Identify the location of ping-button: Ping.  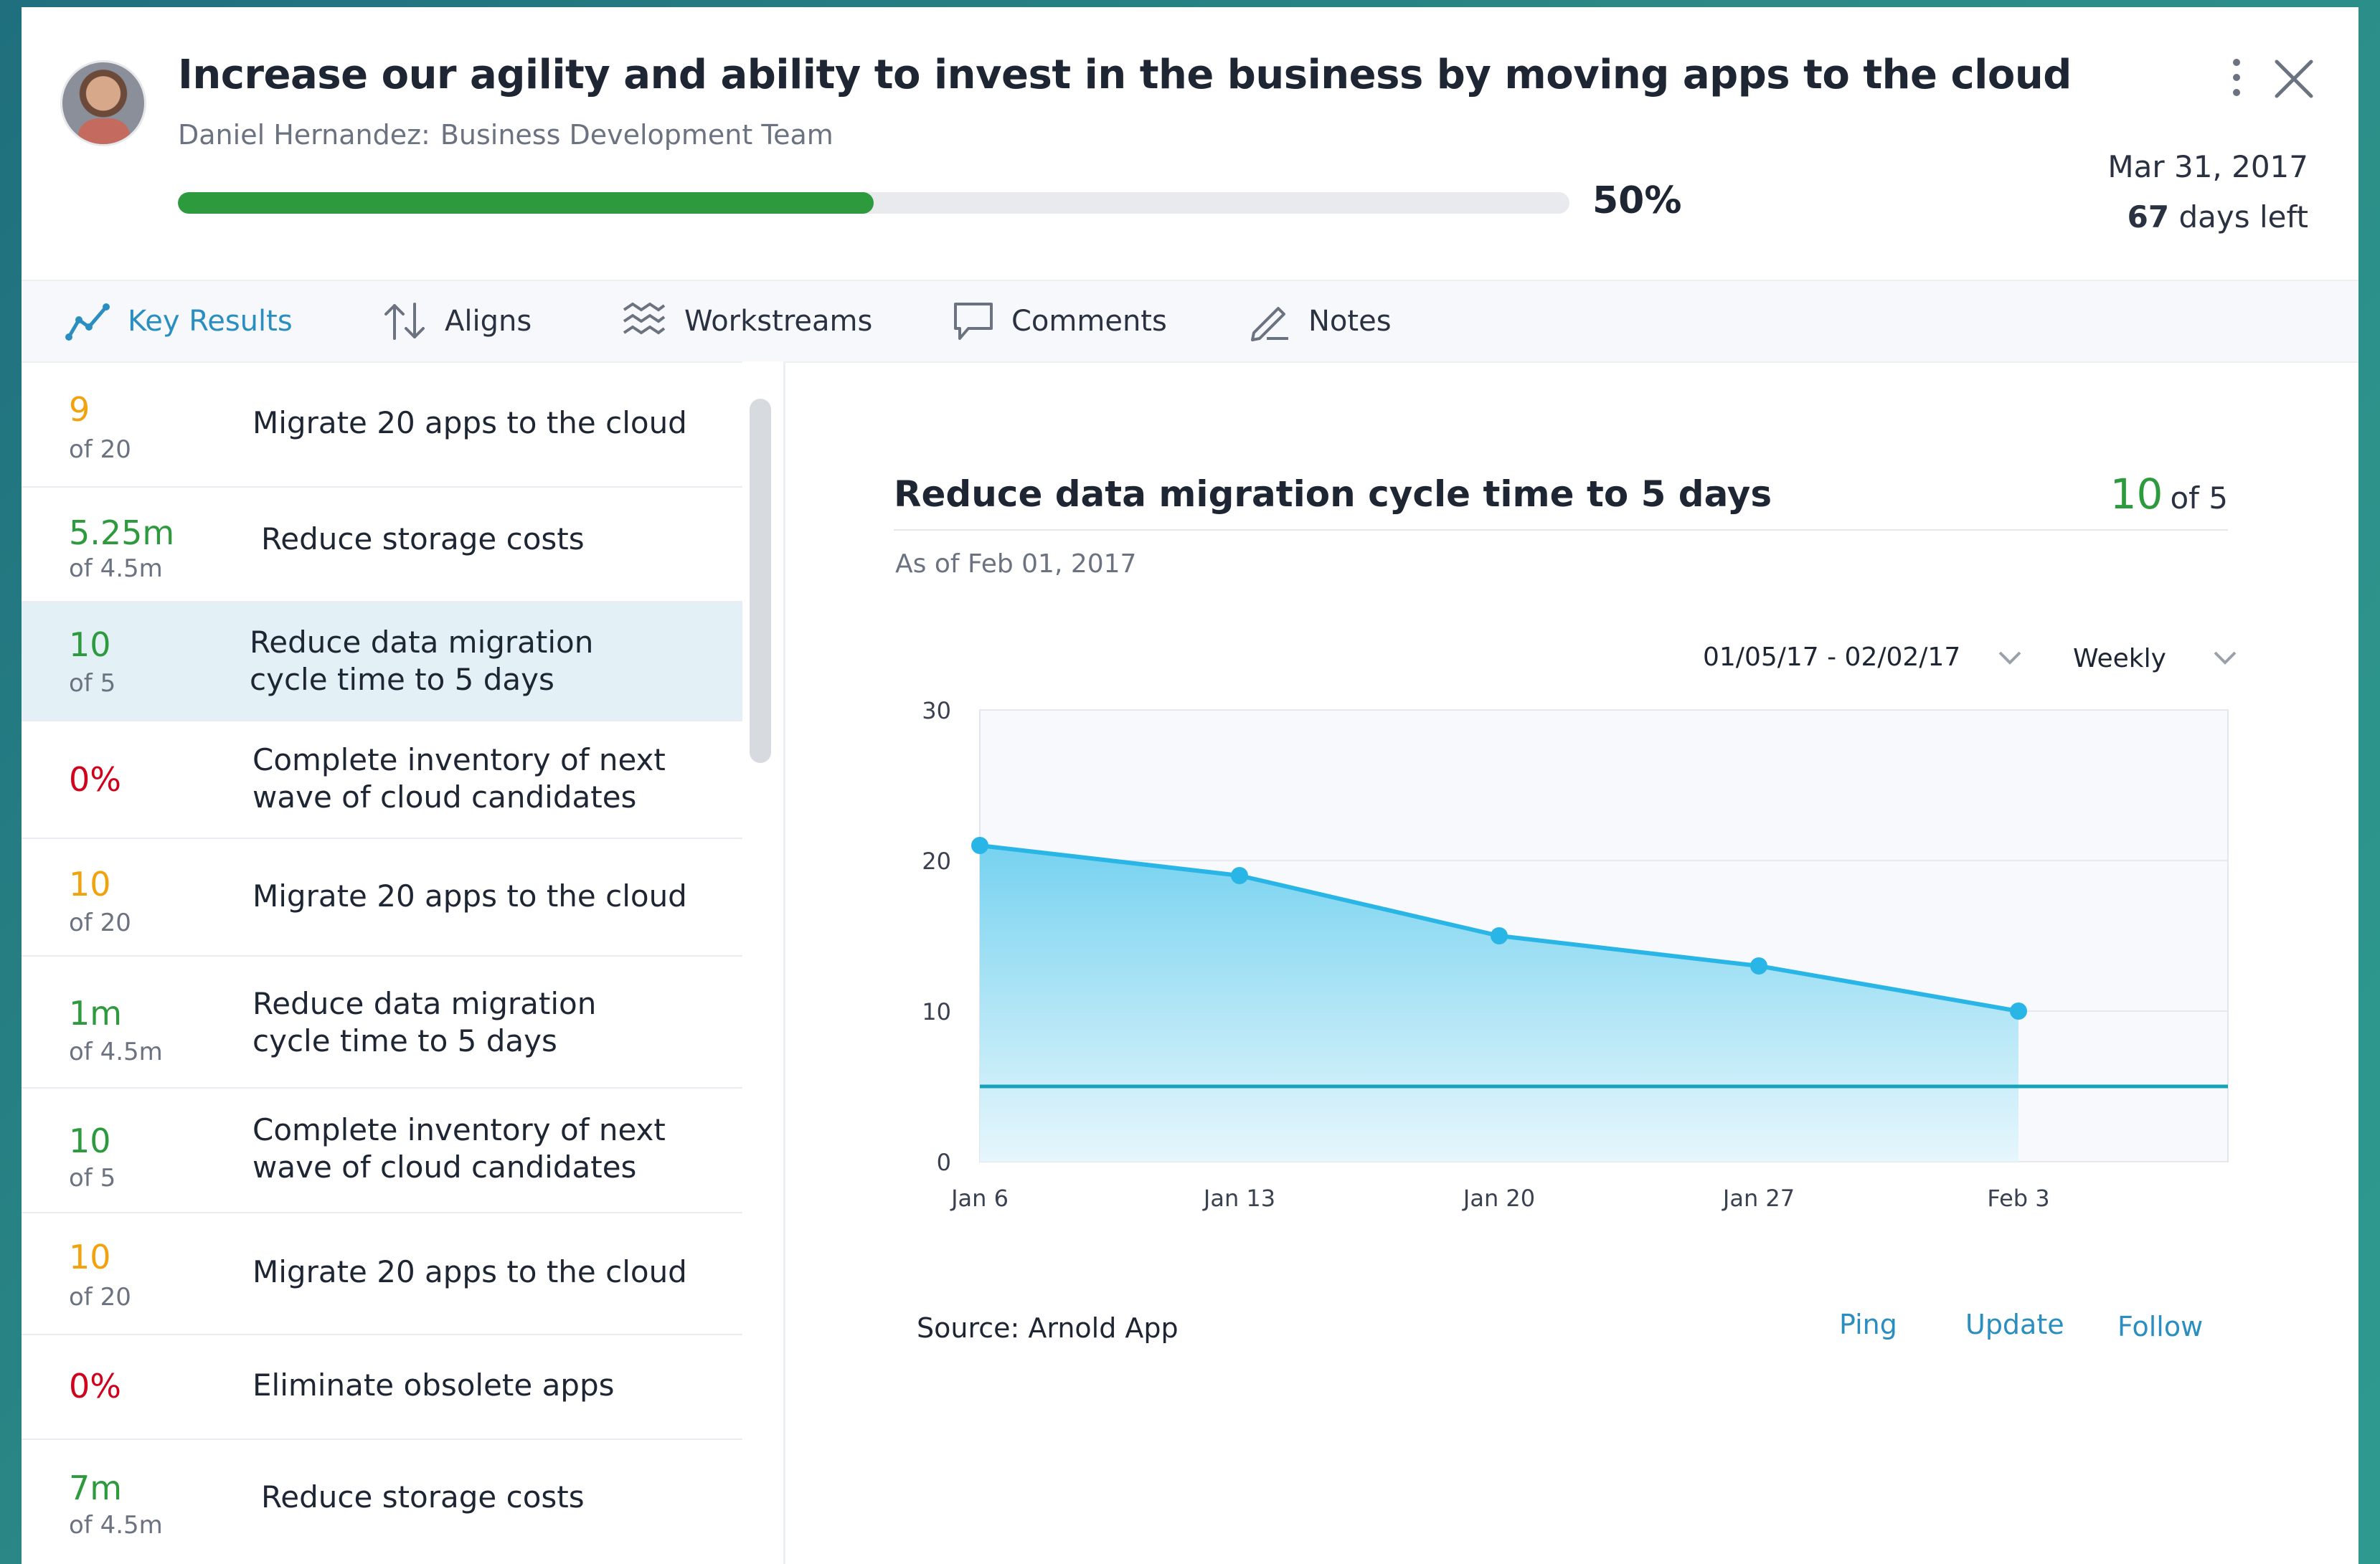
(1868, 1324).